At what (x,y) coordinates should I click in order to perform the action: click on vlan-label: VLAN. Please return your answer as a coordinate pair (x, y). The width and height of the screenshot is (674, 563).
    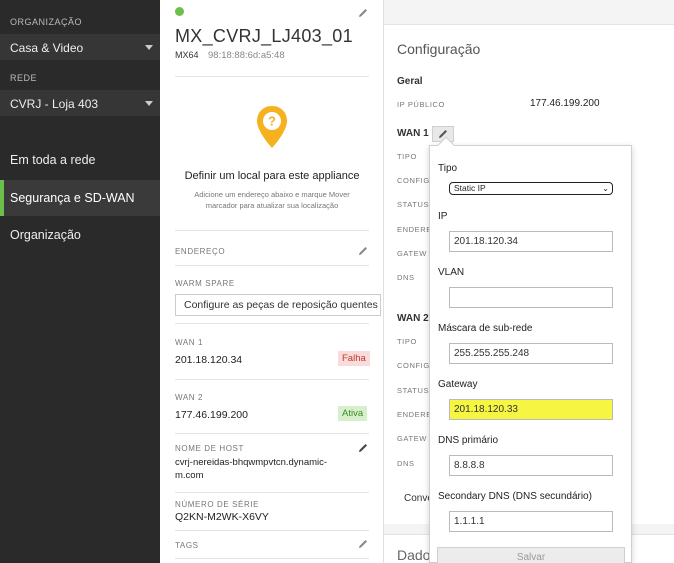
    Looking at the image, I should click on (451, 272).